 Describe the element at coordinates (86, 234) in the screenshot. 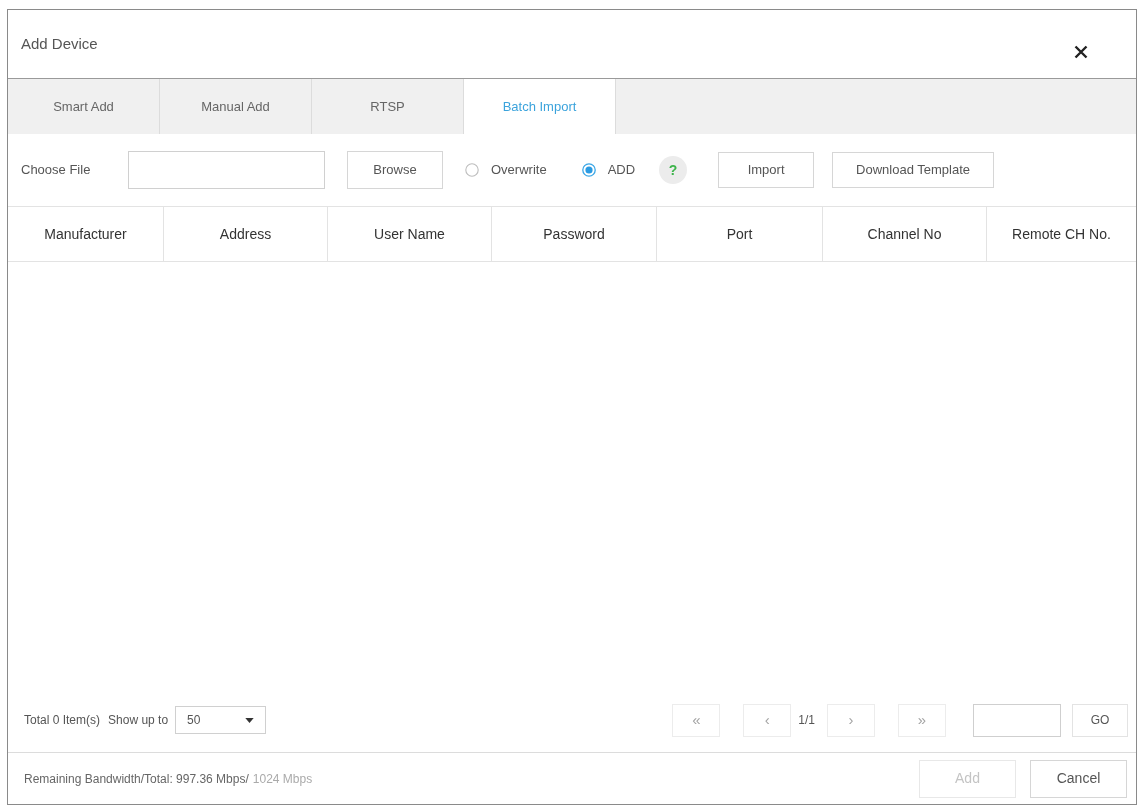

I see `column-header: Manufacturer` at that location.